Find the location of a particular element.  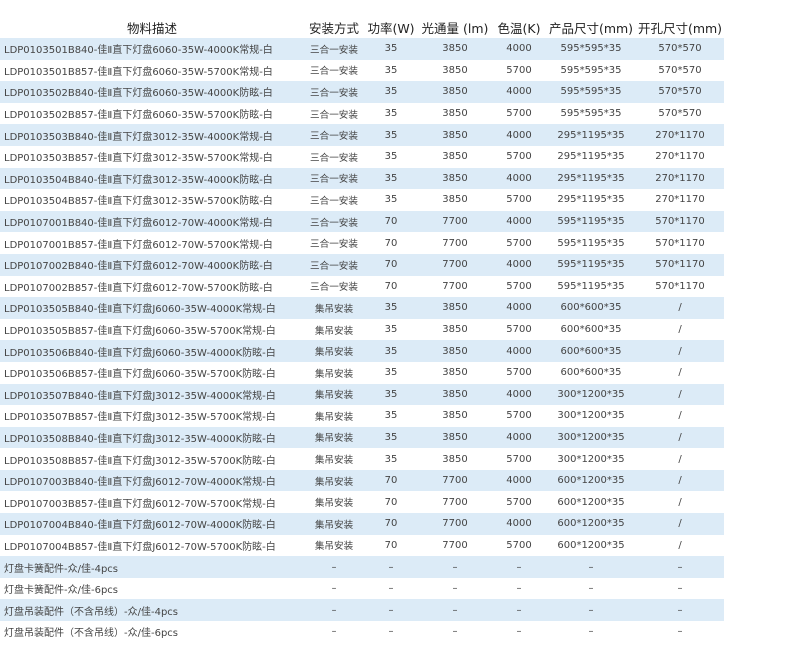

cell-description: LDP0103504B840-佳Ⅱ直下灯盘3012-35W-4000K防眩-白 is located at coordinates (152, 178).